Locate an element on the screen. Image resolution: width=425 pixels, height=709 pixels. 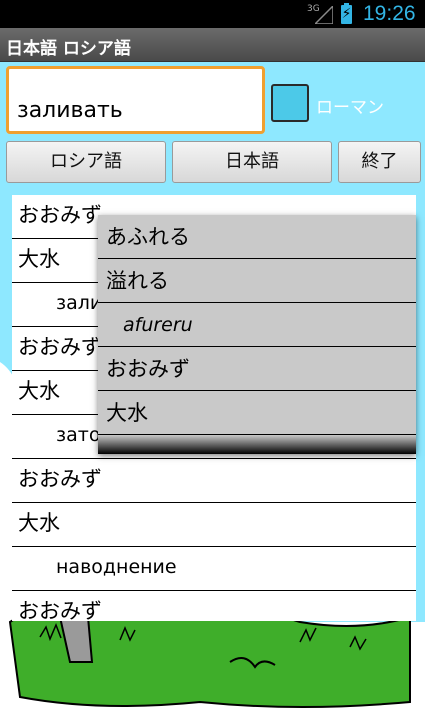
result-row: 大水 is located at coordinates (214, 525).